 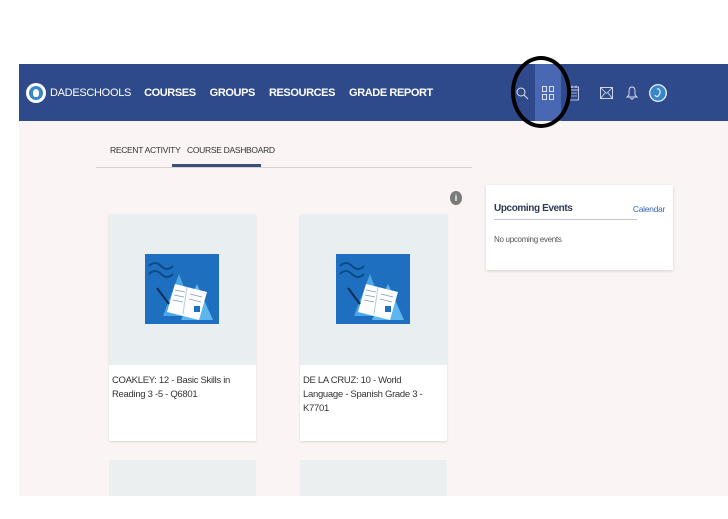 I want to click on dashboard-tabs: RECENT ACTIVITY COURSE DASHBOARD, so click(x=284, y=154).